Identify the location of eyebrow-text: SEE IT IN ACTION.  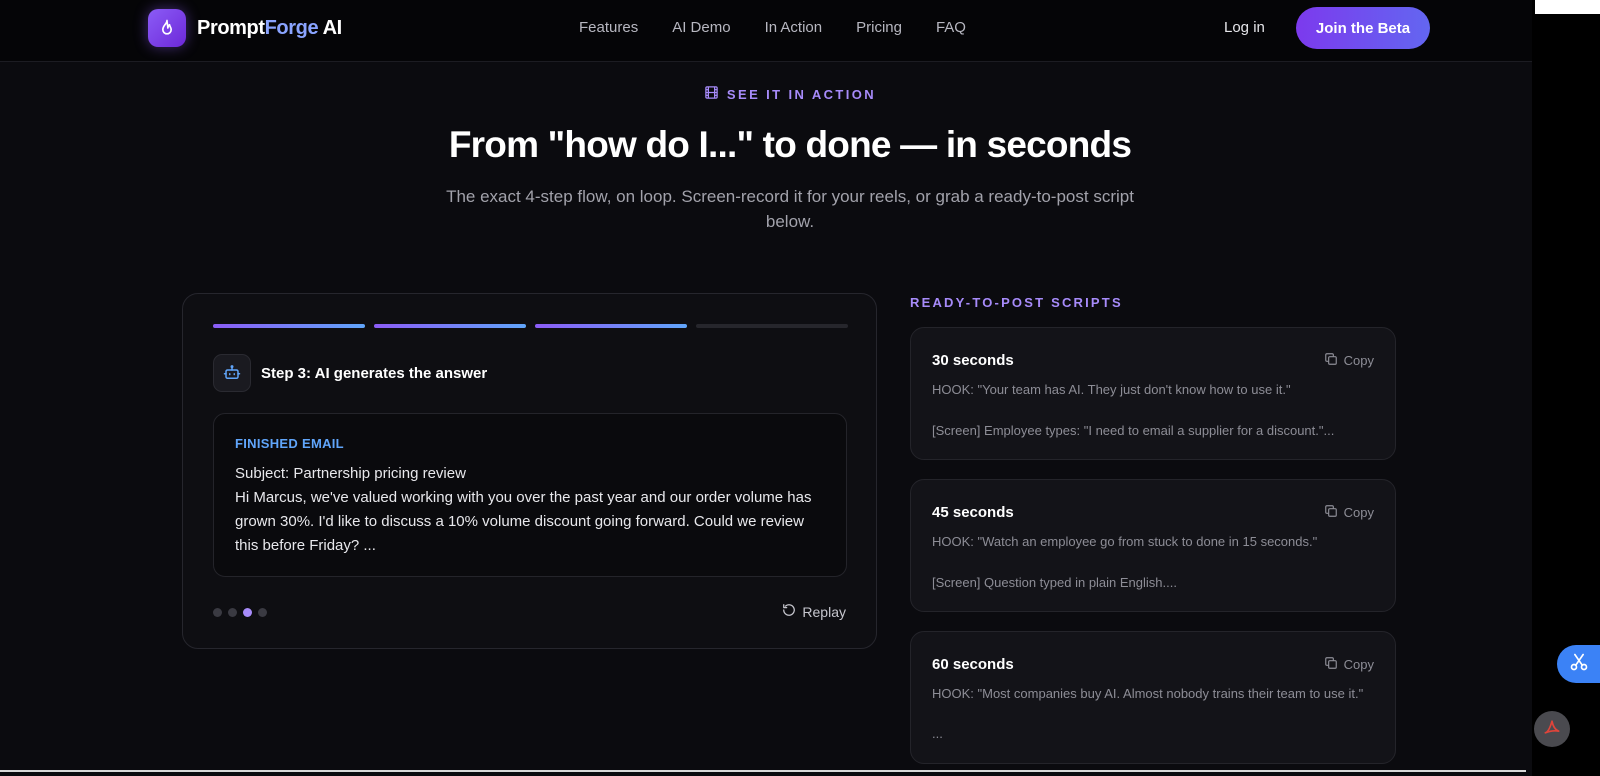
(801, 94).